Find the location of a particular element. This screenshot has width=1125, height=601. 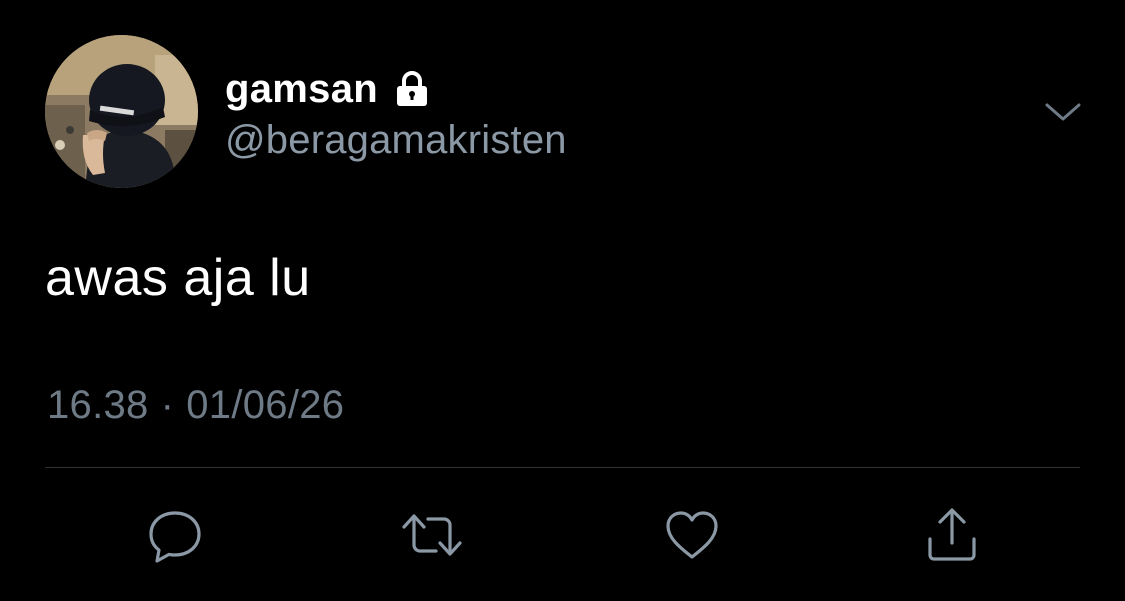

display-name-row: gamsan is located at coordinates (328, 89).